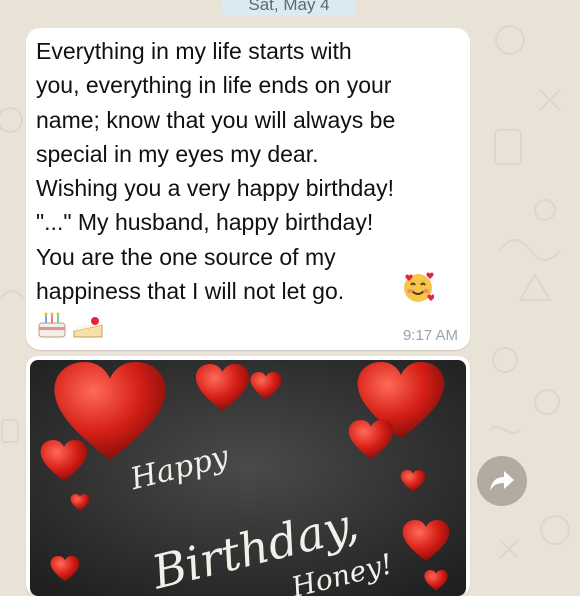  I want to click on date-chip: Sat, May 4, so click(289, 8).